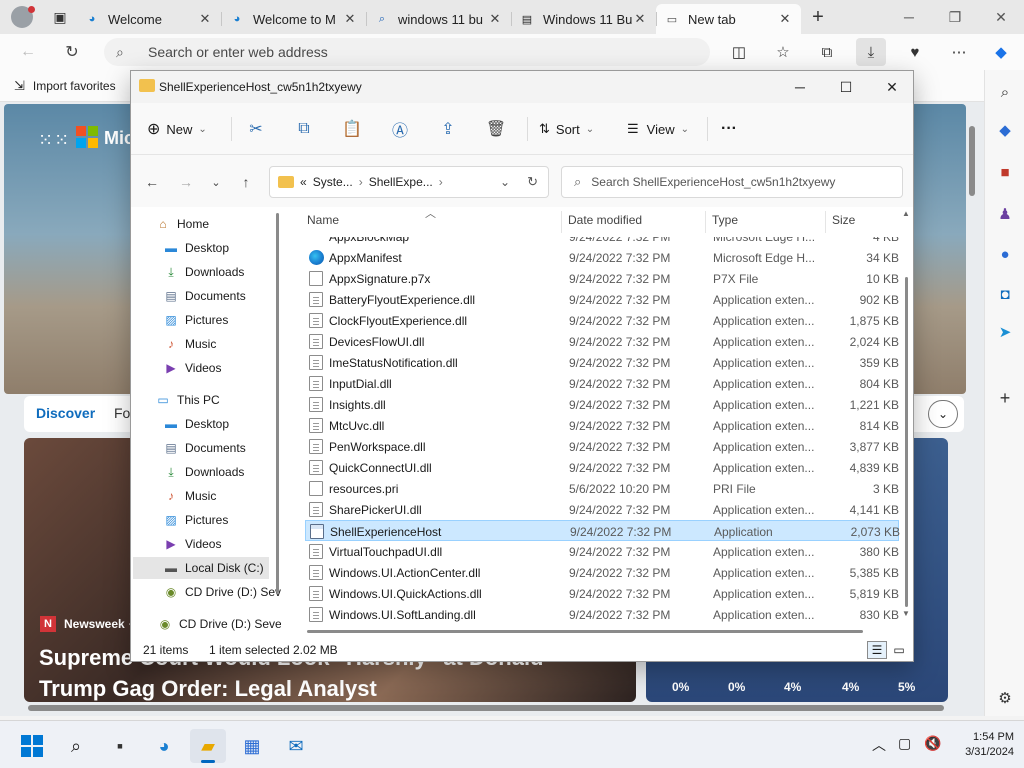 The width and height of the screenshot is (1024, 768). What do you see at coordinates (603, 632) in the screenshot?
I see `file-list-hscrollbar` at bounding box center [603, 632].